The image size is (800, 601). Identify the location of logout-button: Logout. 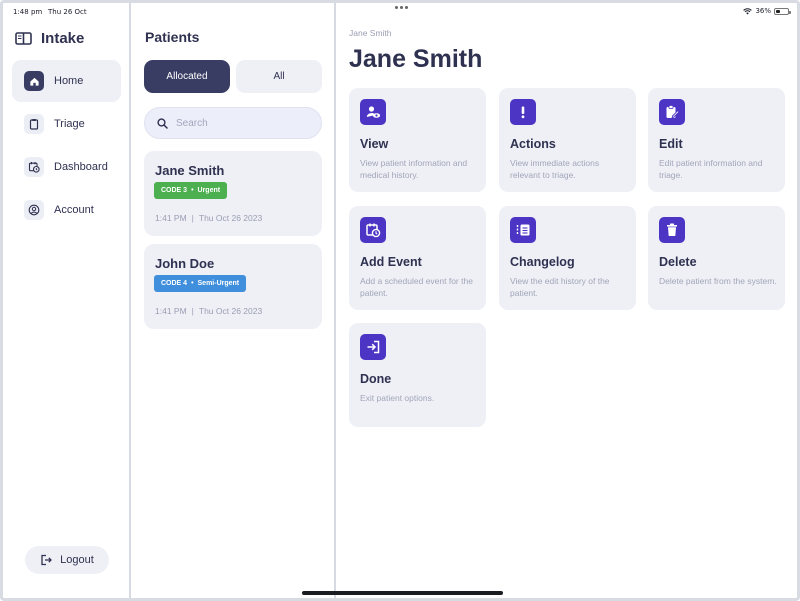
(67, 560).